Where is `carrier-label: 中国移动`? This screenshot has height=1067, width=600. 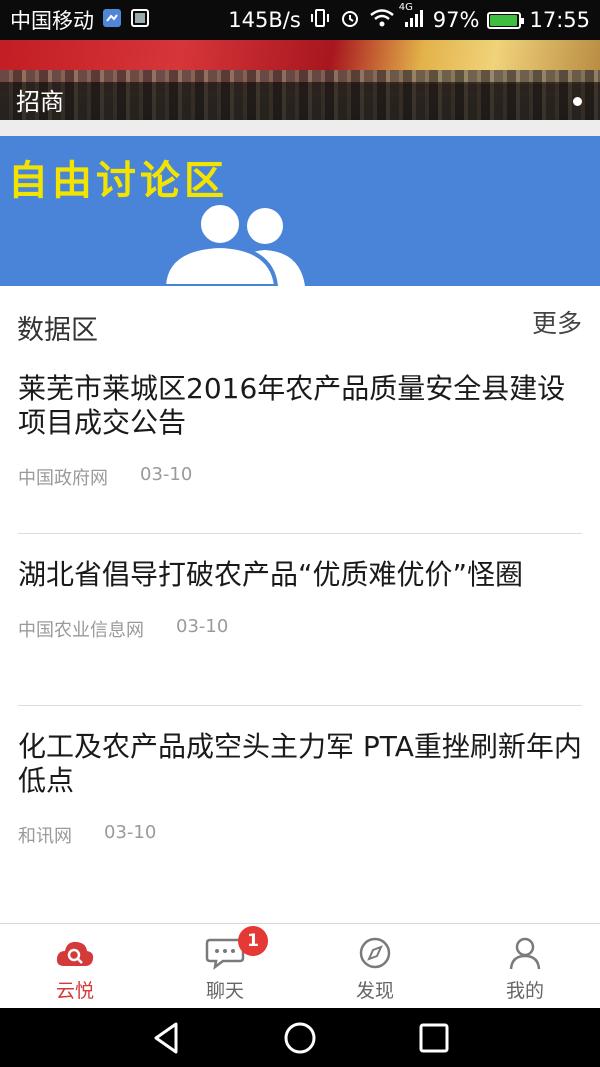 carrier-label: 中国移动 is located at coordinates (52, 21).